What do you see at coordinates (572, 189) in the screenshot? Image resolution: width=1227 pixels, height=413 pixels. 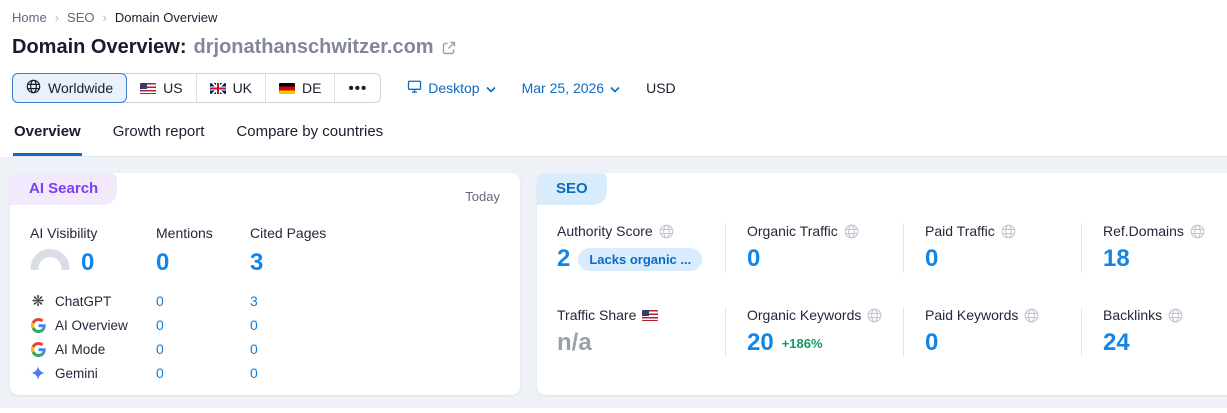 I see `seo-badge: SEO` at bounding box center [572, 189].